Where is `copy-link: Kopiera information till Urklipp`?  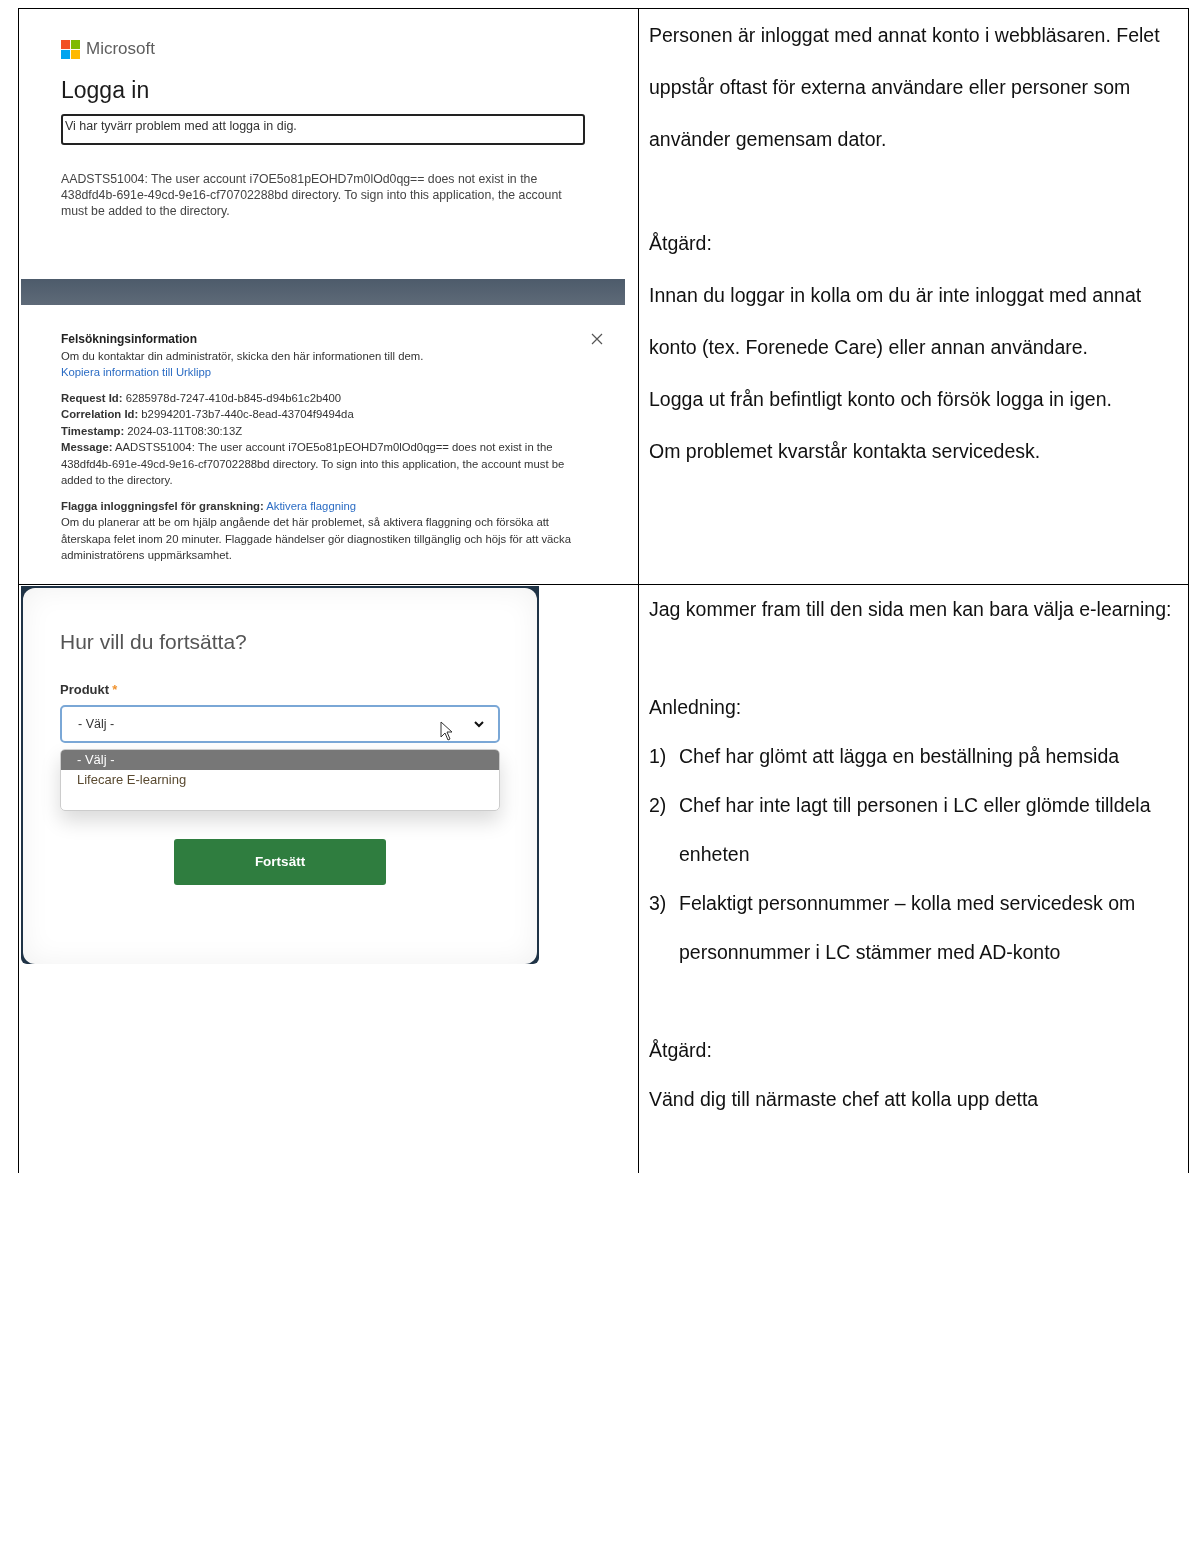
copy-link: Kopiera information till Urklipp is located at coordinates (136, 372).